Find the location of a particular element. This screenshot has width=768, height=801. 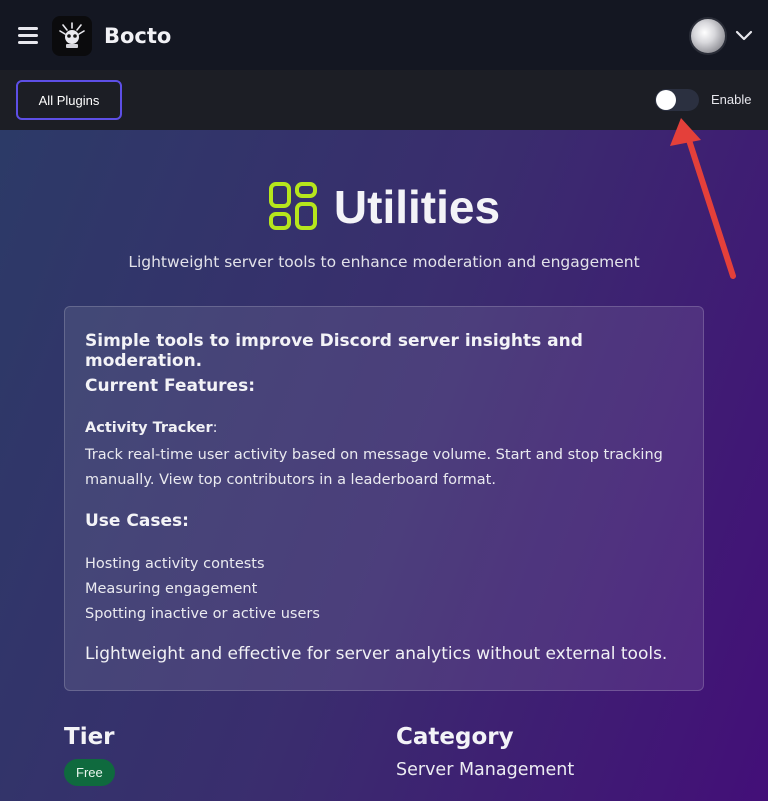

tier-heading: Tier is located at coordinates (89, 737).